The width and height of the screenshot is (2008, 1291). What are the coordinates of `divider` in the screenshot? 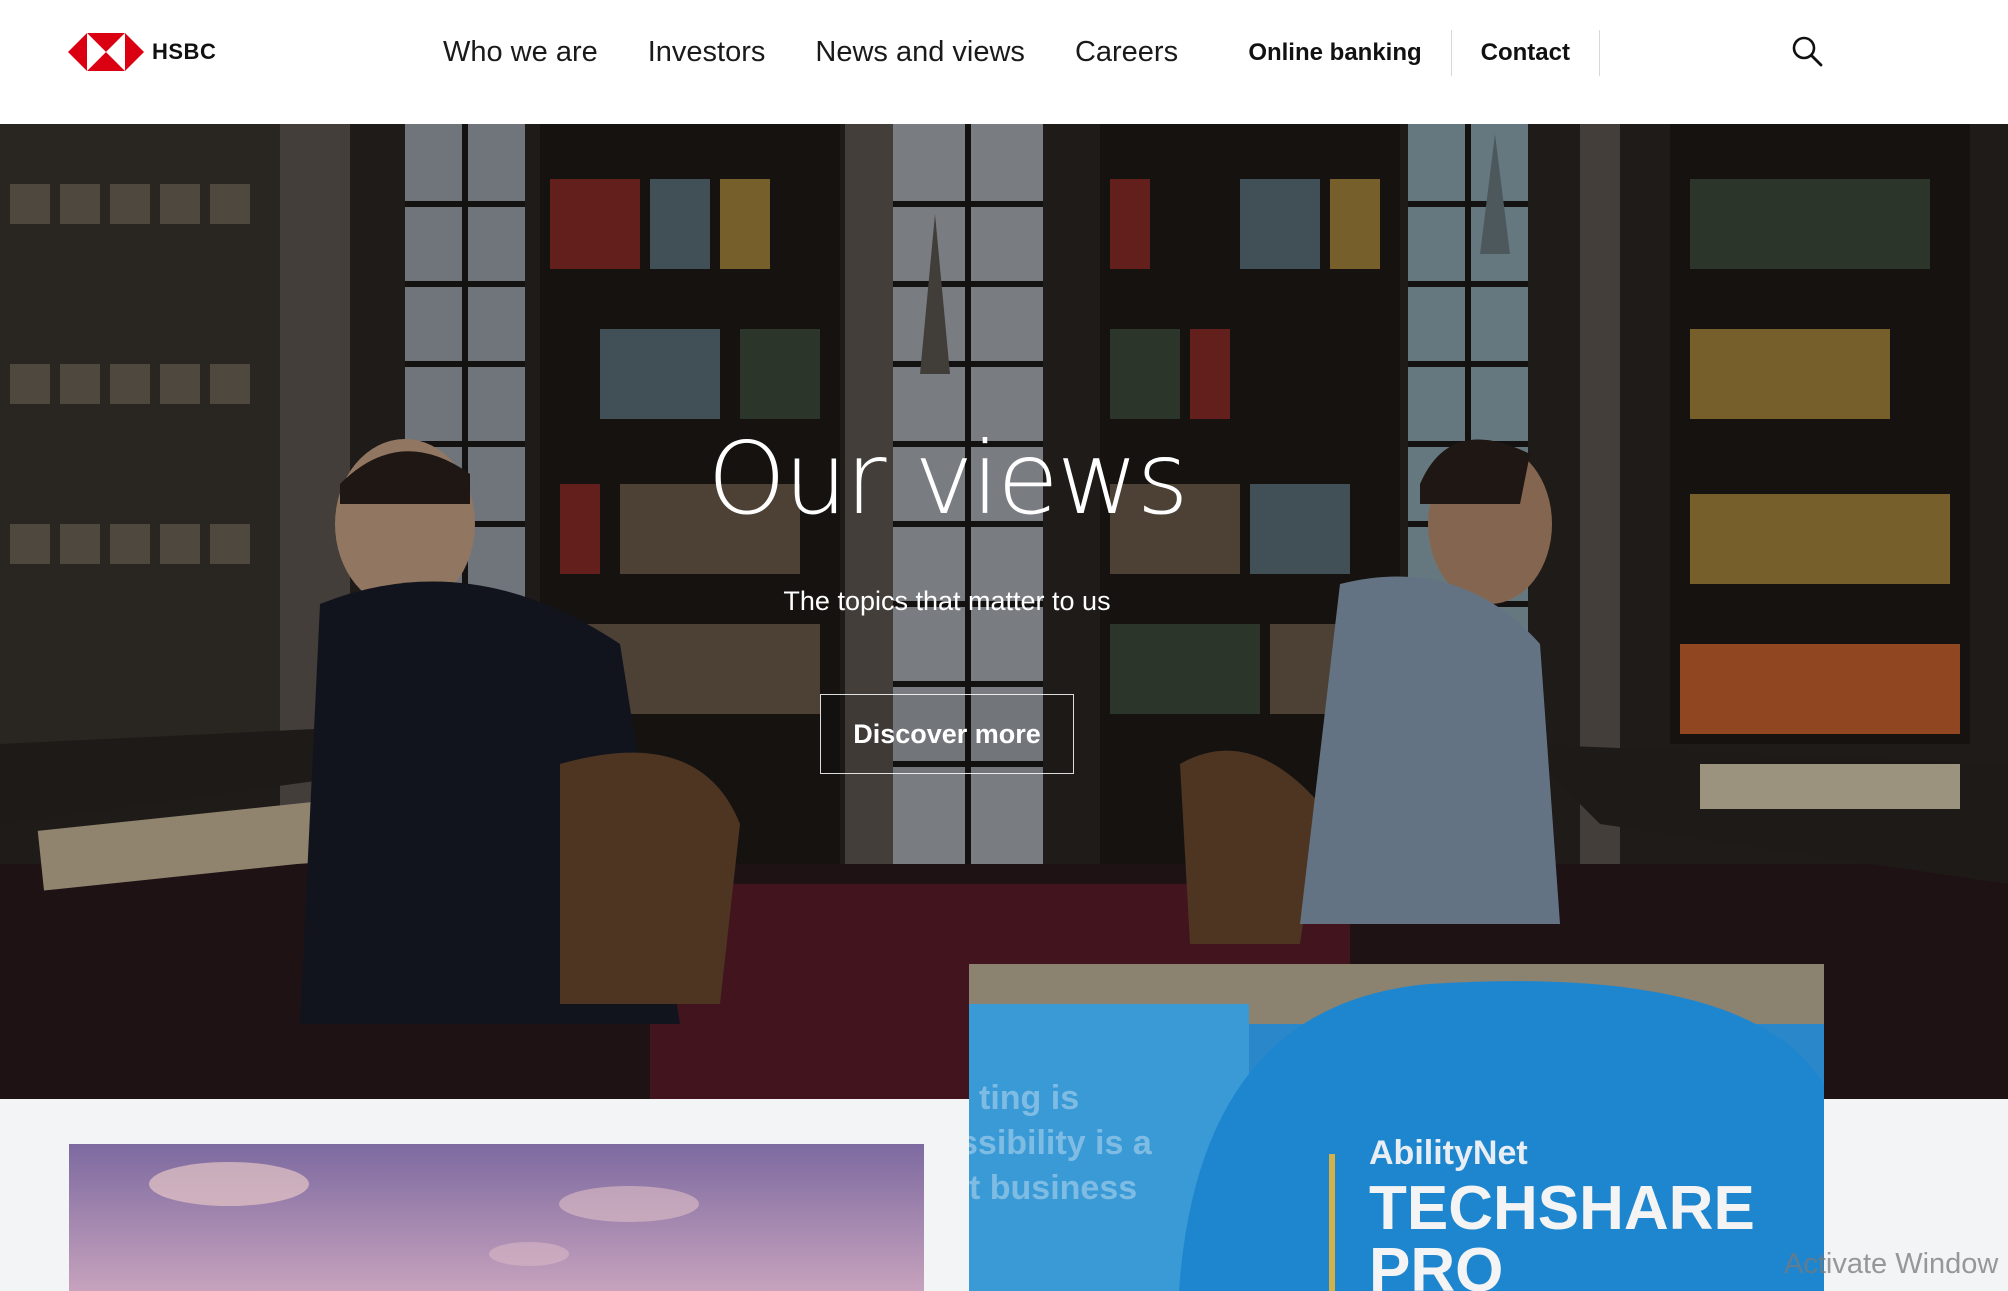 It's located at (1599, 53).